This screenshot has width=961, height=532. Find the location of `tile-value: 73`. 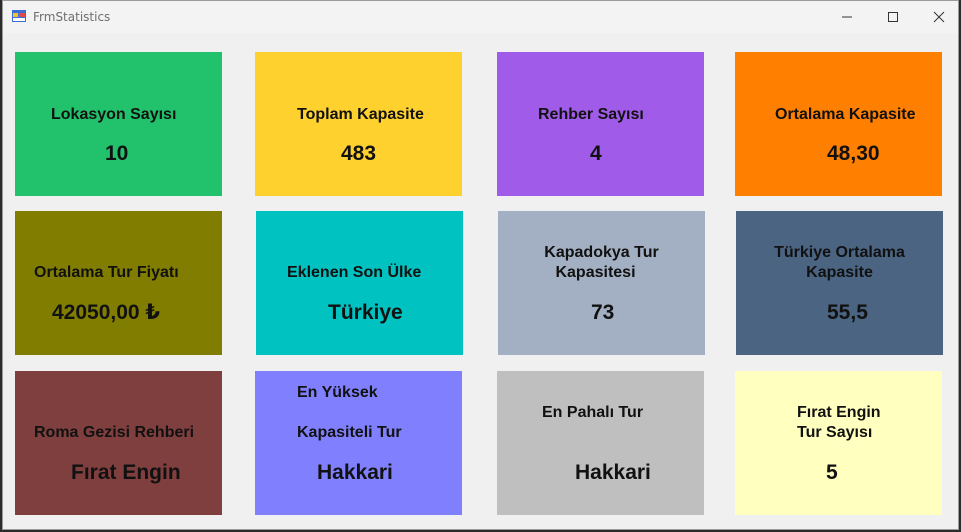

tile-value: 73 is located at coordinates (603, 312).